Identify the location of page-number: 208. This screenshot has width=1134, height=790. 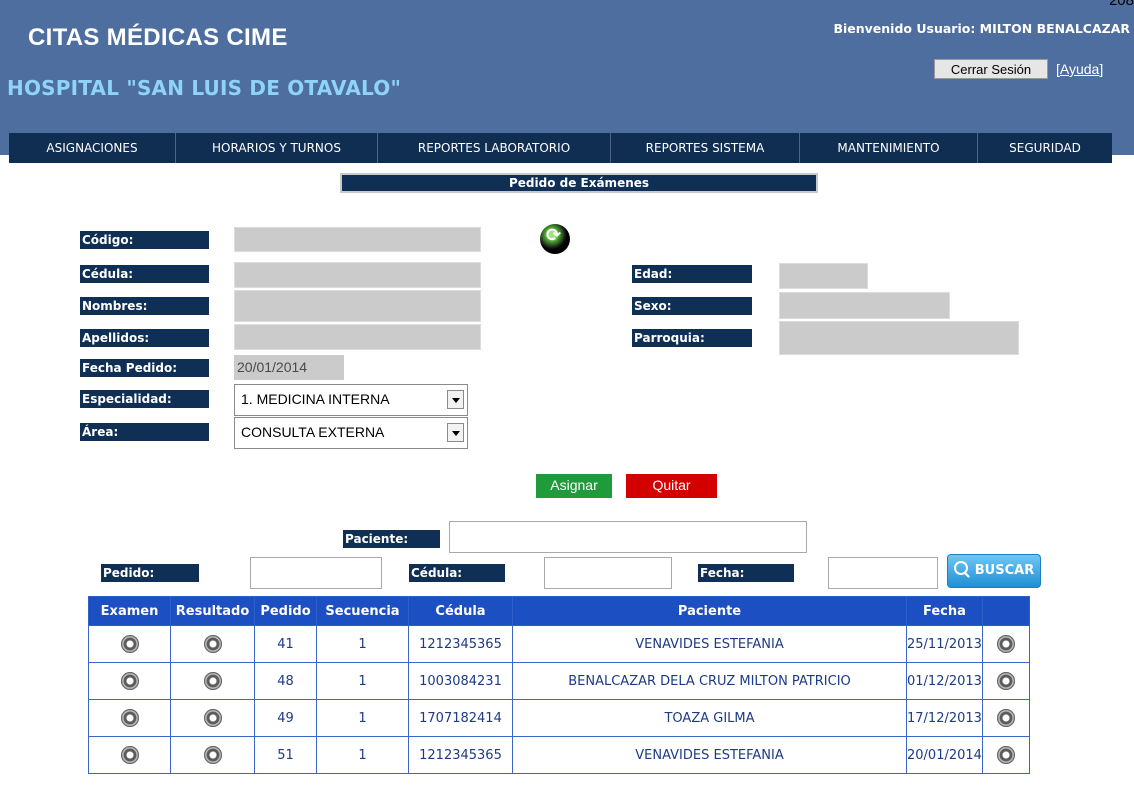
(1121, 4).